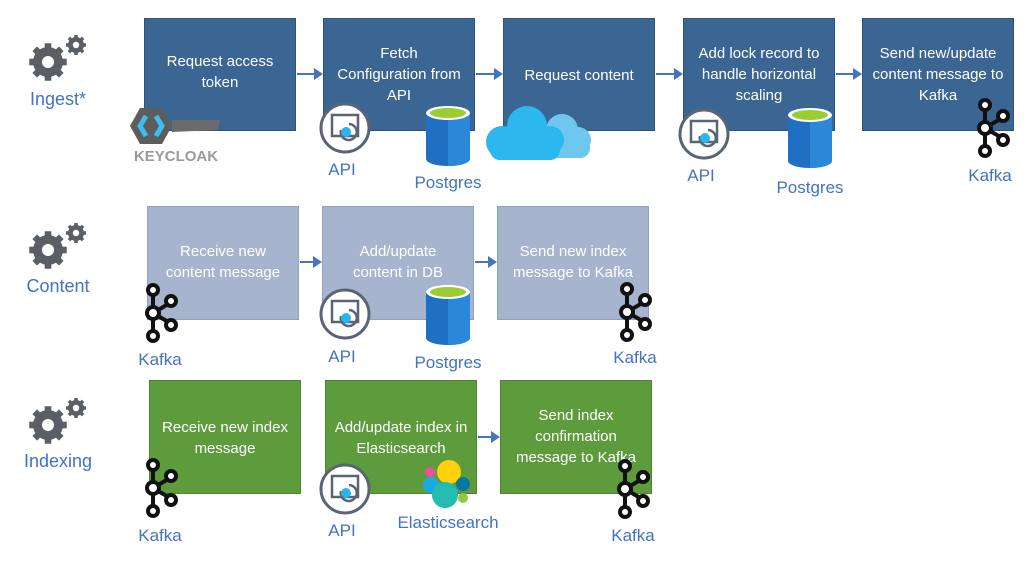  Describe the element at coordinates (537, 133) in the screenshot. I see `cloud-icon` at that location.